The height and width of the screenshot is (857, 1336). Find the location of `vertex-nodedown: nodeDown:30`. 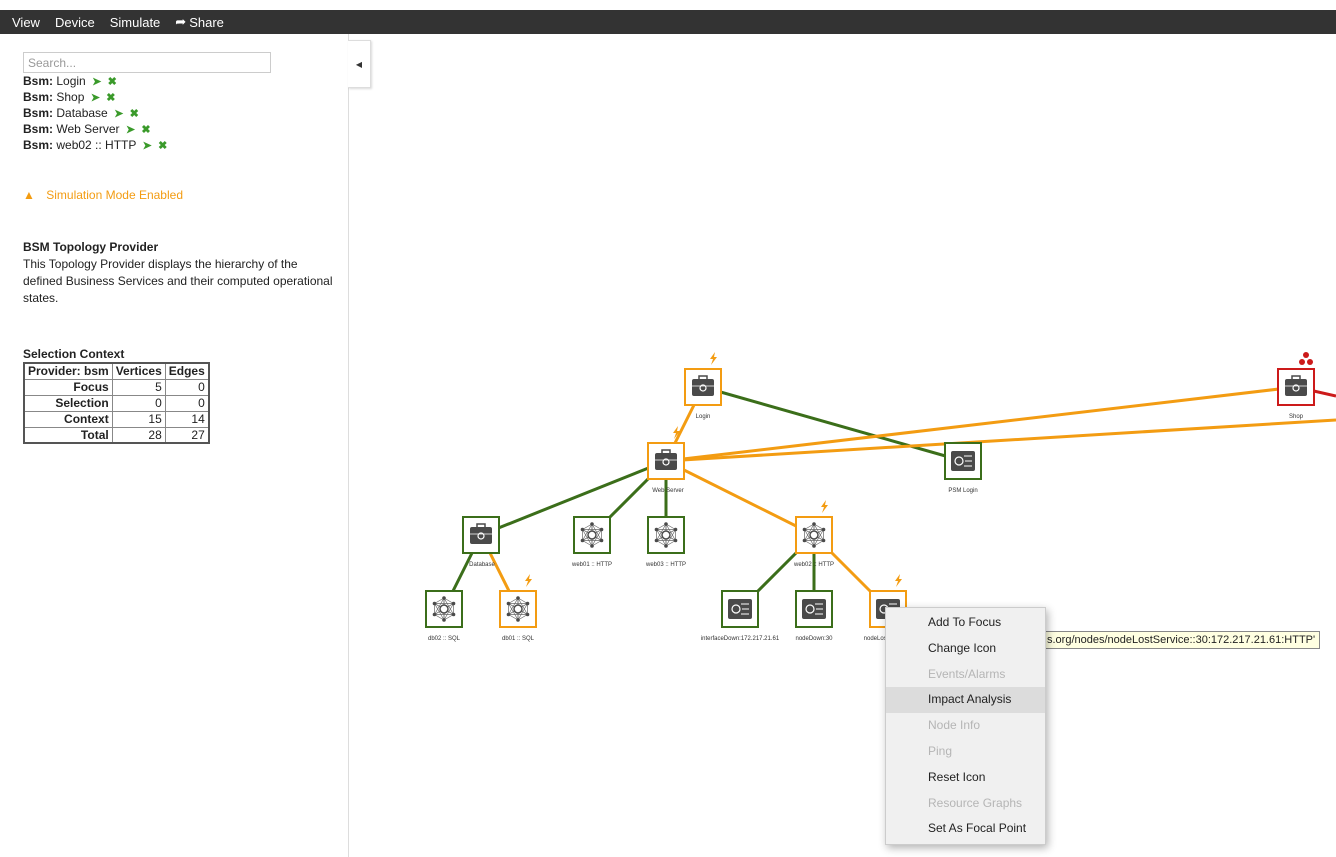

vertex-nodedown: nodeDown:30 is located at coordinates (814, 616).